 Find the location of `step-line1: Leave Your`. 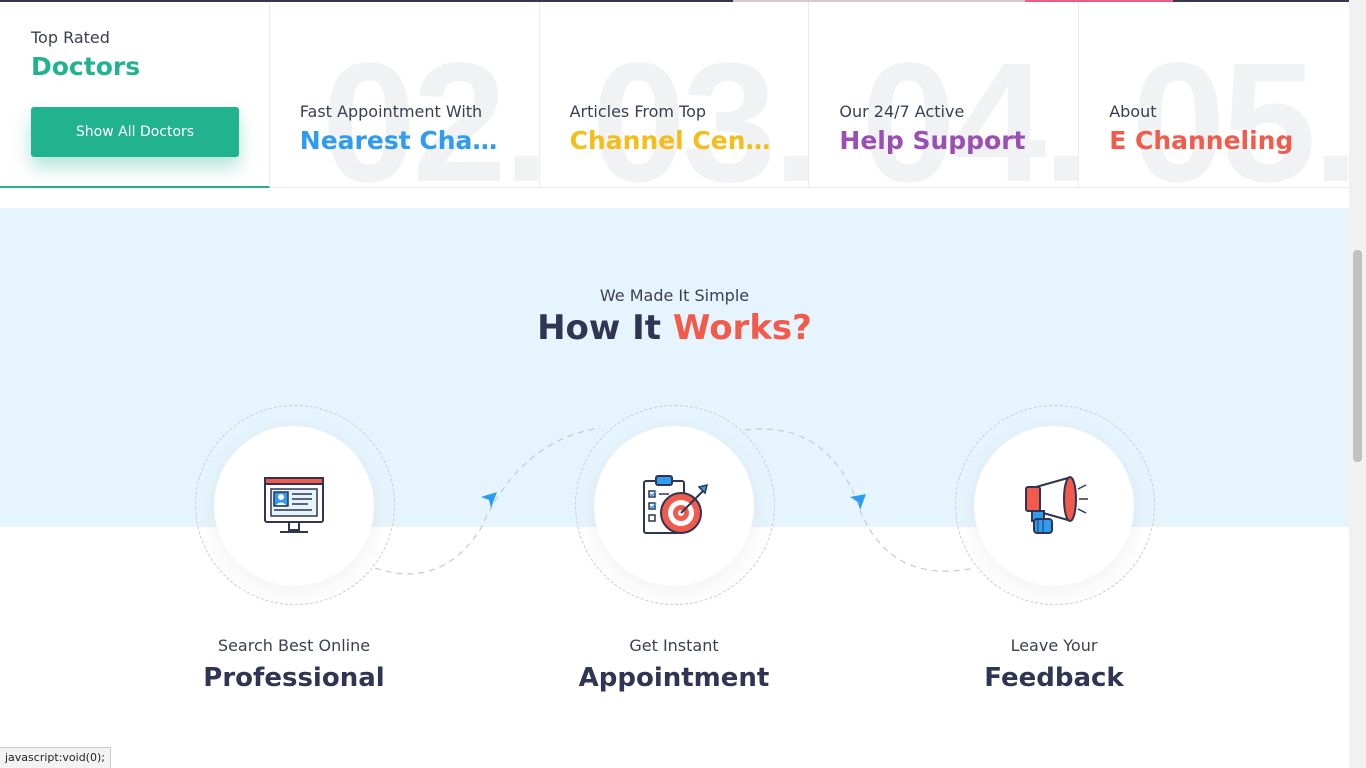

step-line1: Leave Your is located at coordinates (1054, 645).